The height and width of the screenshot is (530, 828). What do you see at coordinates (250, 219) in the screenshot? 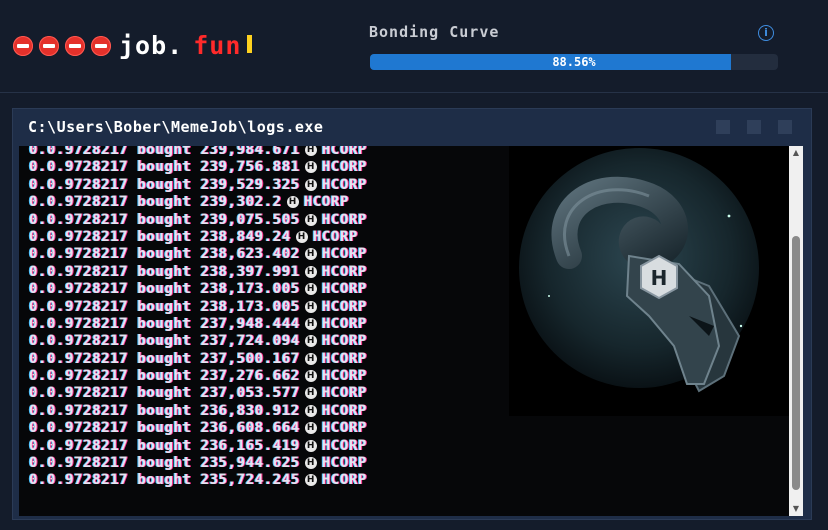
I see `log-amount: 239,075.505` at bounding box center [250, 219].